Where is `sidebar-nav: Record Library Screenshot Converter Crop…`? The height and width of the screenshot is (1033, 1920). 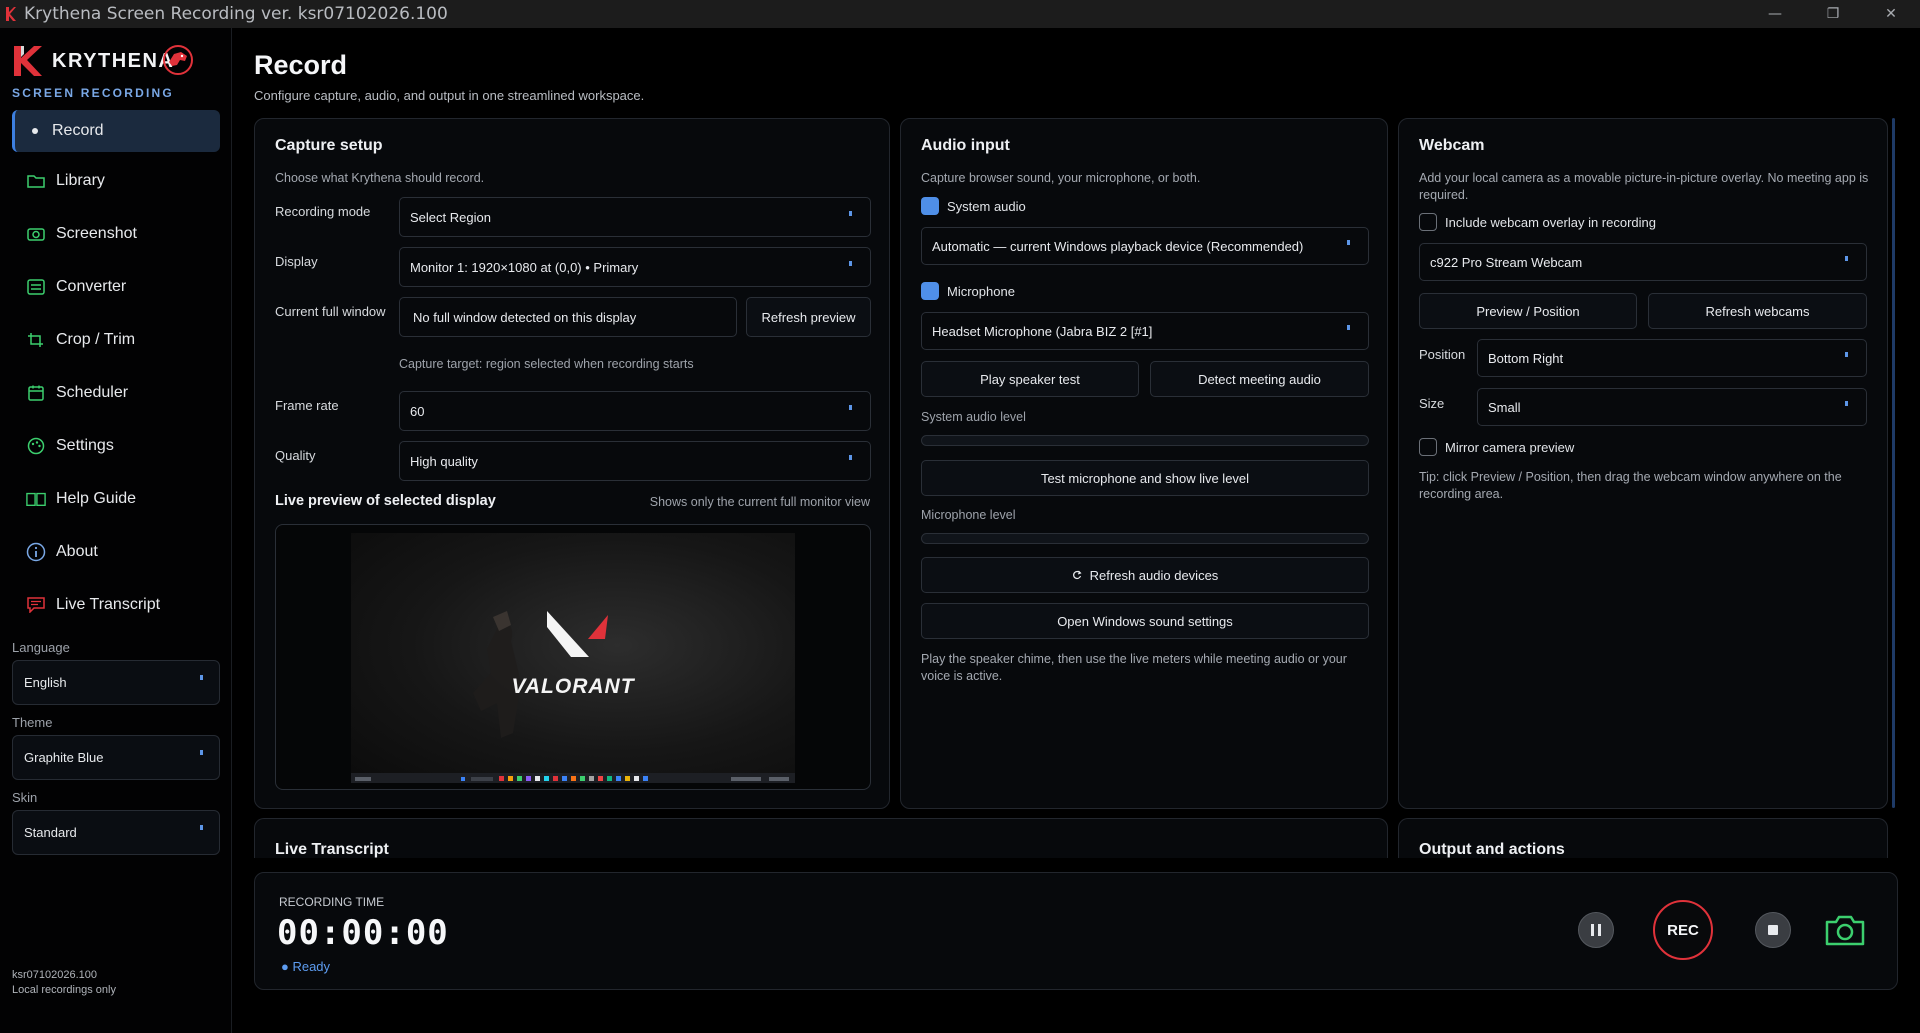
sidebar-nav: Record Library Screenshot Converter Crop… is located at coordinates (116, 373).